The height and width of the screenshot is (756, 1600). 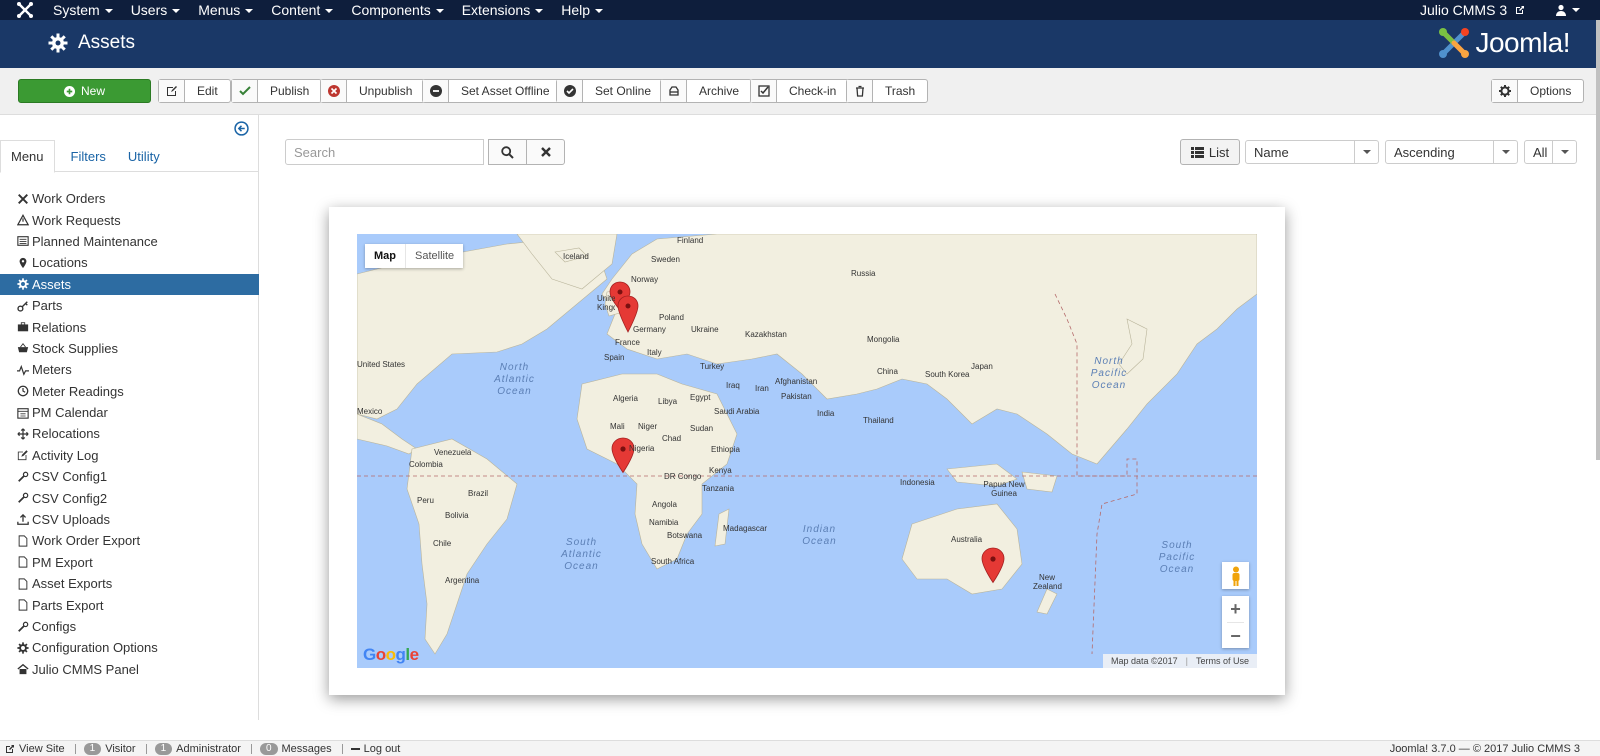 What do you see at coordinates (1235, 636) in the screenshot?
I see `zoom-out-button: −` at bounding box center [1235, 636].